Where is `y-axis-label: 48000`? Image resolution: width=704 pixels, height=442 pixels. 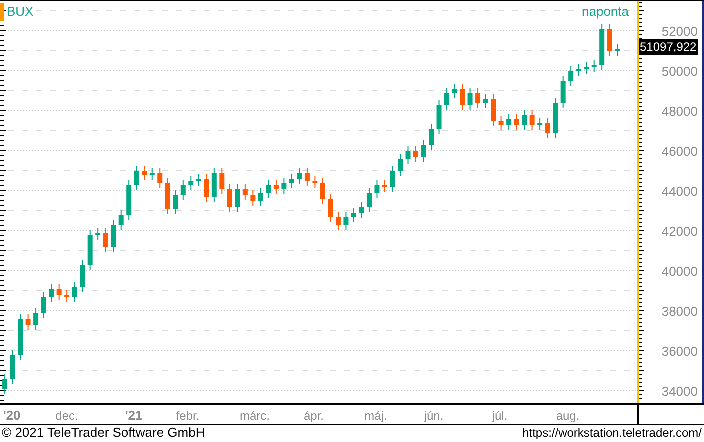
y-axis-label: 48000 is located at coordinates (680, 111).